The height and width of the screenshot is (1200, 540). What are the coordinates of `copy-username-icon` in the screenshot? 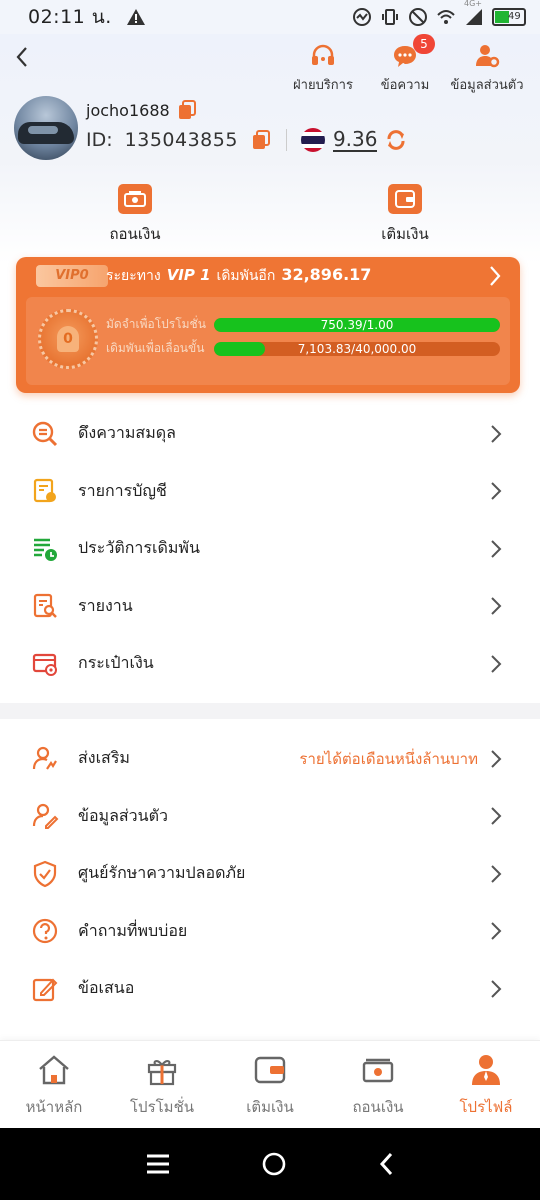 It's located at (187, 110).